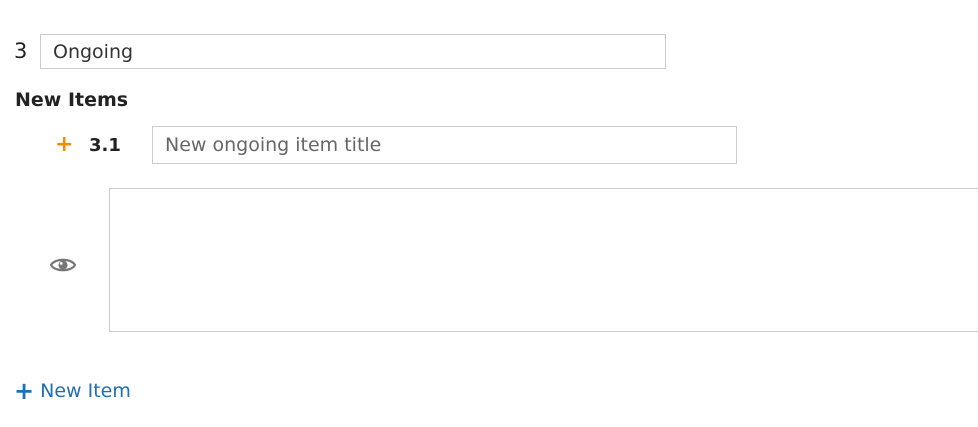  I want to click on new-item-button: + New Item, so click(72, 391).